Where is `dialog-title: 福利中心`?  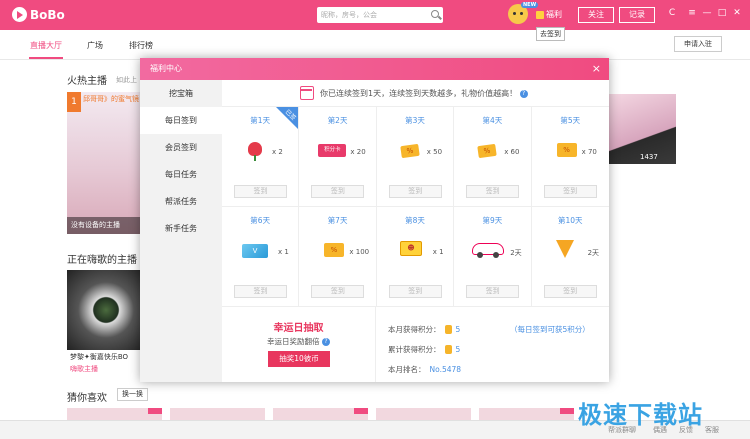 dialog-title: 福利中心 is located at coordinates (166, 68).